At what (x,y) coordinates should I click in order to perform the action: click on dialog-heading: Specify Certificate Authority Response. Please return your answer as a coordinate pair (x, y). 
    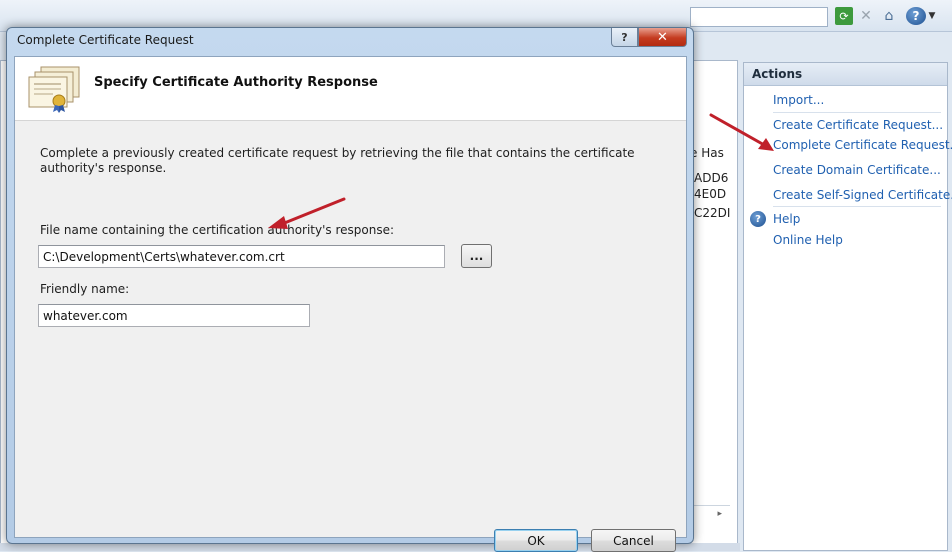
    Looking at the image, I should click on (236, 82).